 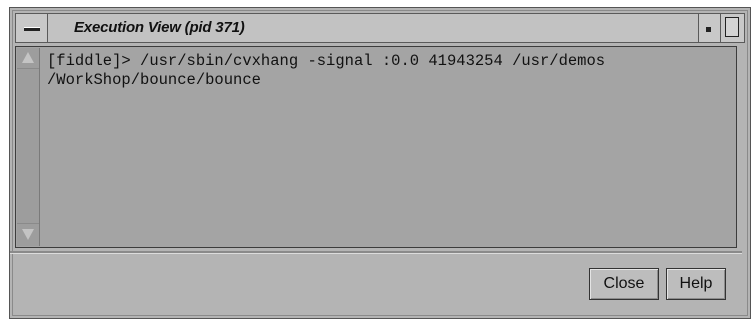 I want to click on help-button: Help, so click(x=696, y=284).